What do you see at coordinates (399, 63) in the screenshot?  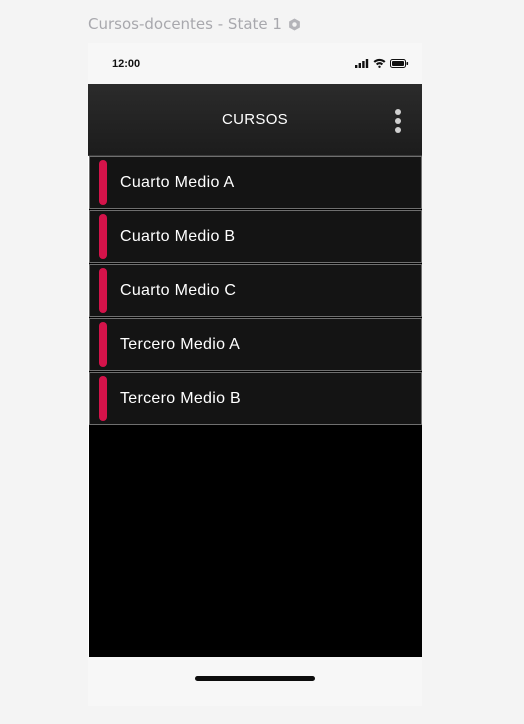 I see `battery-icon` at bounding box center [399, 63].